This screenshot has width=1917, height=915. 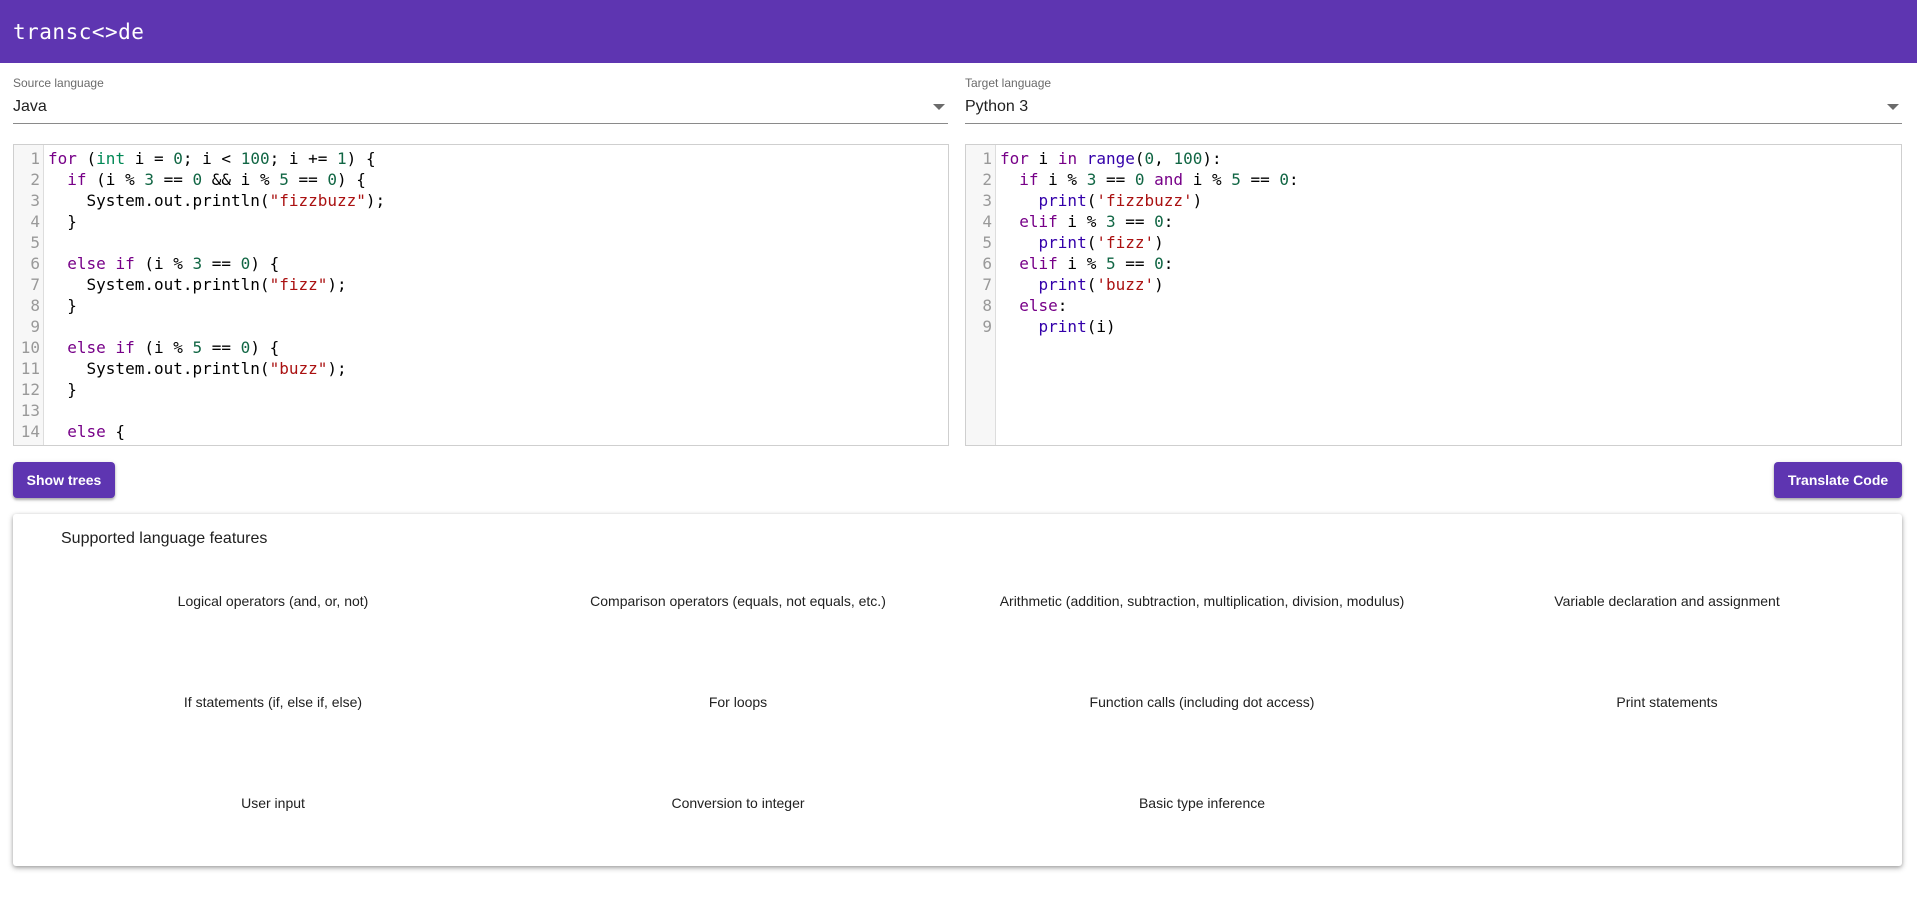 I want to click on code-line: print('fizz'), so click(x=1082, y=242).